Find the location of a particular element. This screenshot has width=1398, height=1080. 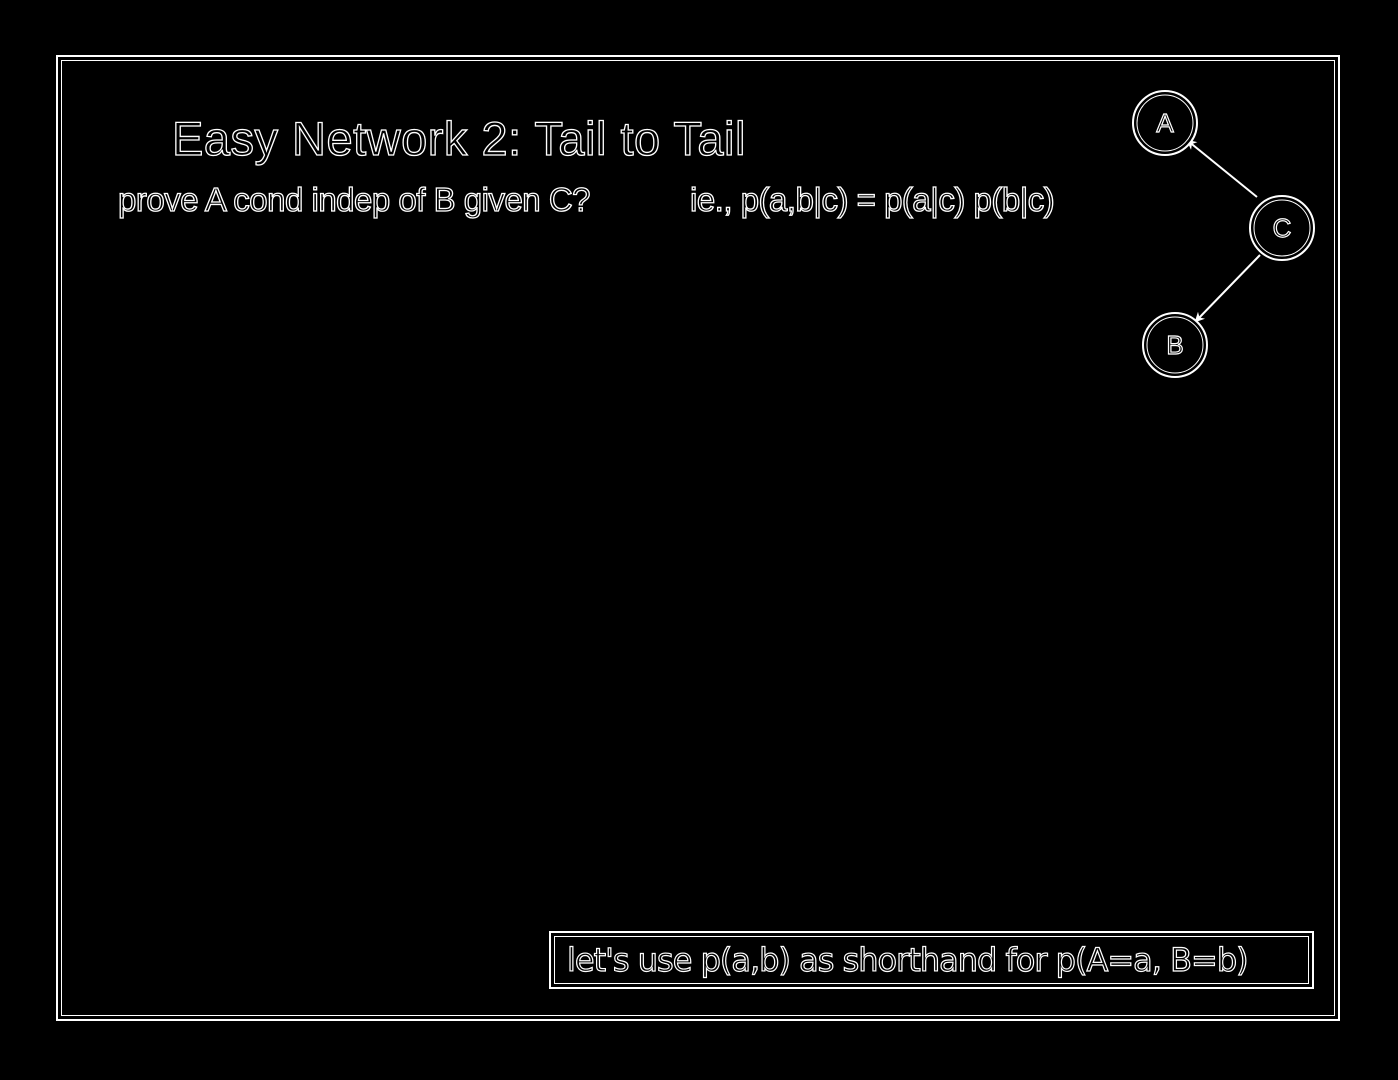

node-b-label: B is located at coordinates (1174, 345).